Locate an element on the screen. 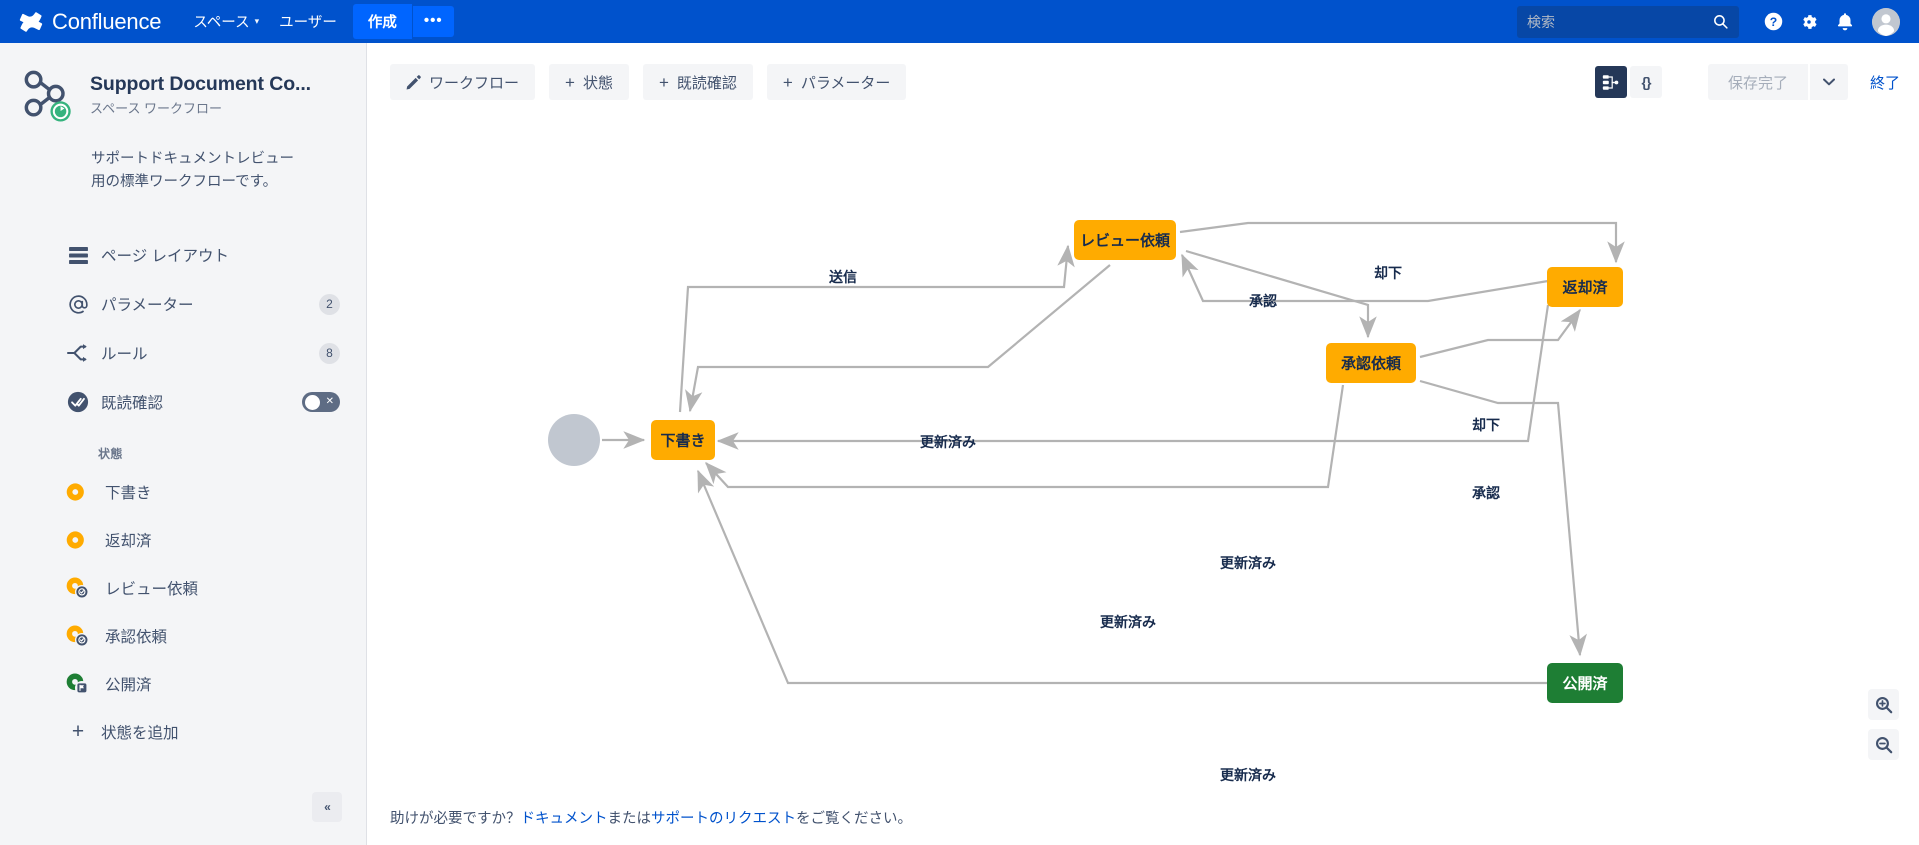  view-diagram-button is located at coordinates (1610, 82).